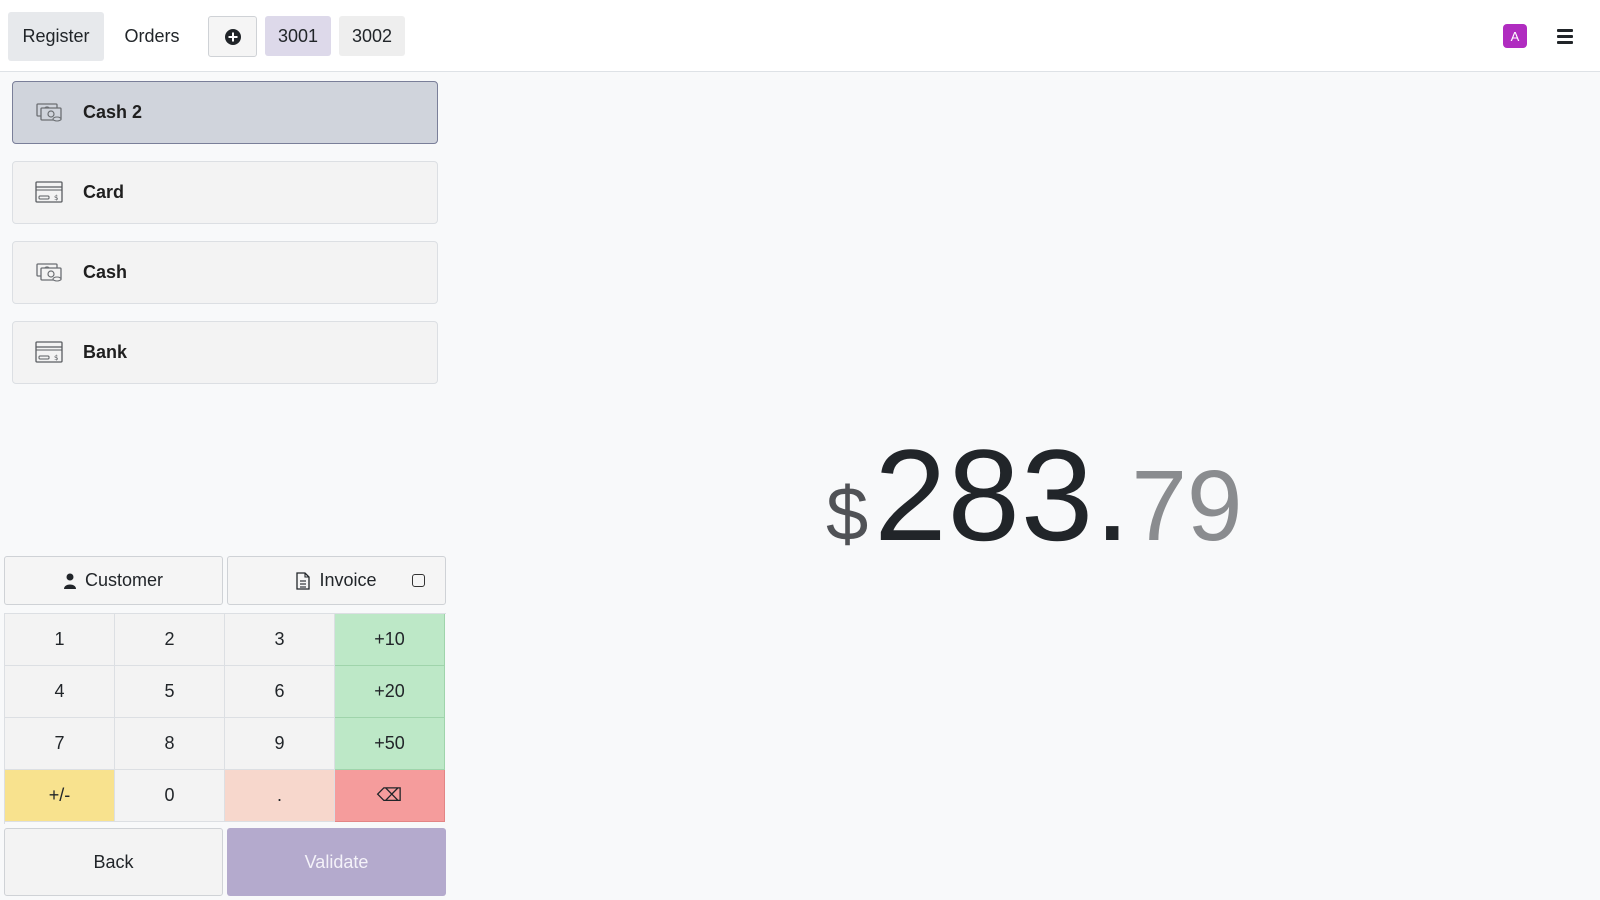 The height and width of the screenshot is (900, 1600). Describe the element at coordinates (170, 640) in the screenshot. I see `numpad-key-2: 2` at that location.